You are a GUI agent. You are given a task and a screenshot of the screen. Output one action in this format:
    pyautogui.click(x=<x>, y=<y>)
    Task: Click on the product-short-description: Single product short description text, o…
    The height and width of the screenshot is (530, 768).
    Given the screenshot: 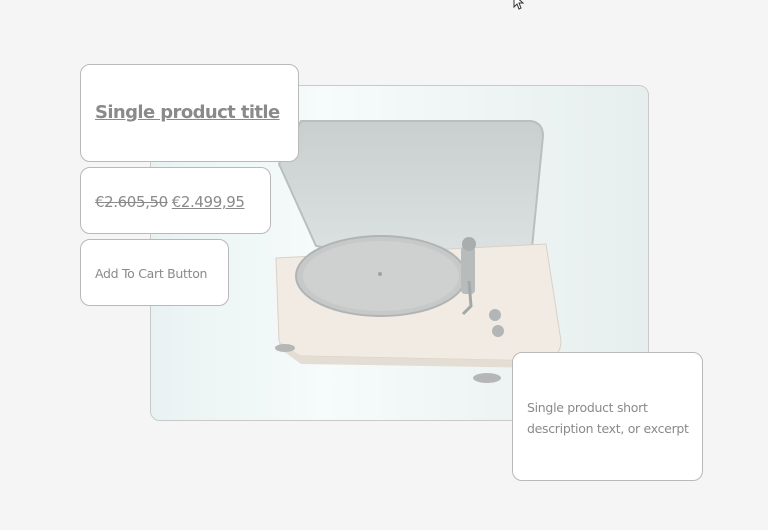 What is the action you would take?
    pyautogui.click(x=608, y=418)
    